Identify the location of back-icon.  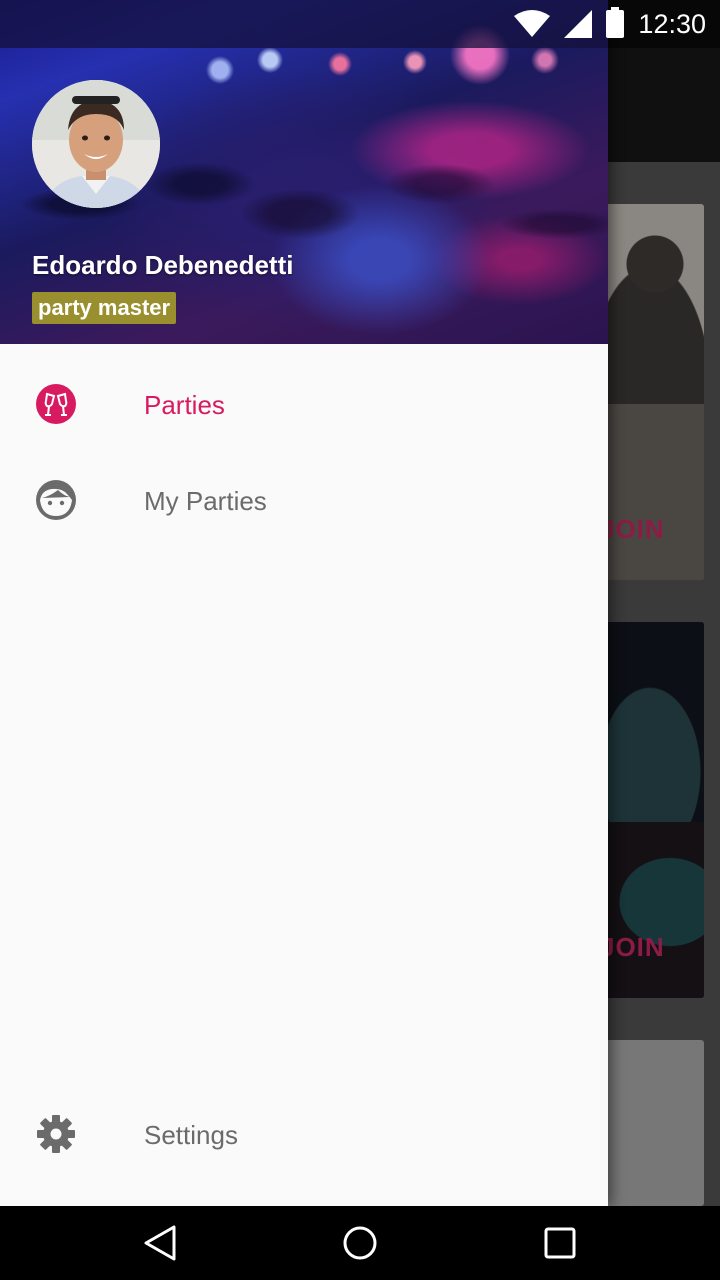
(160, 1243).